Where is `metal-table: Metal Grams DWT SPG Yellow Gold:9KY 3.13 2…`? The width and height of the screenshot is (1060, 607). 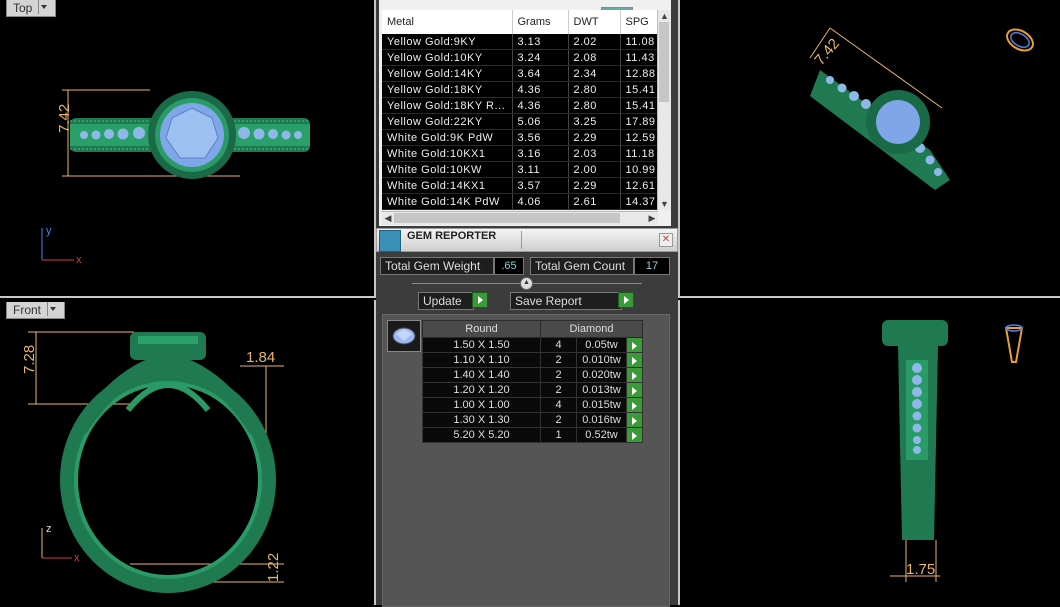 metal-table: Metal Grams DWT SPG Yellow Gold:9KY 3.13 2… is located at coordinates (520, 110).